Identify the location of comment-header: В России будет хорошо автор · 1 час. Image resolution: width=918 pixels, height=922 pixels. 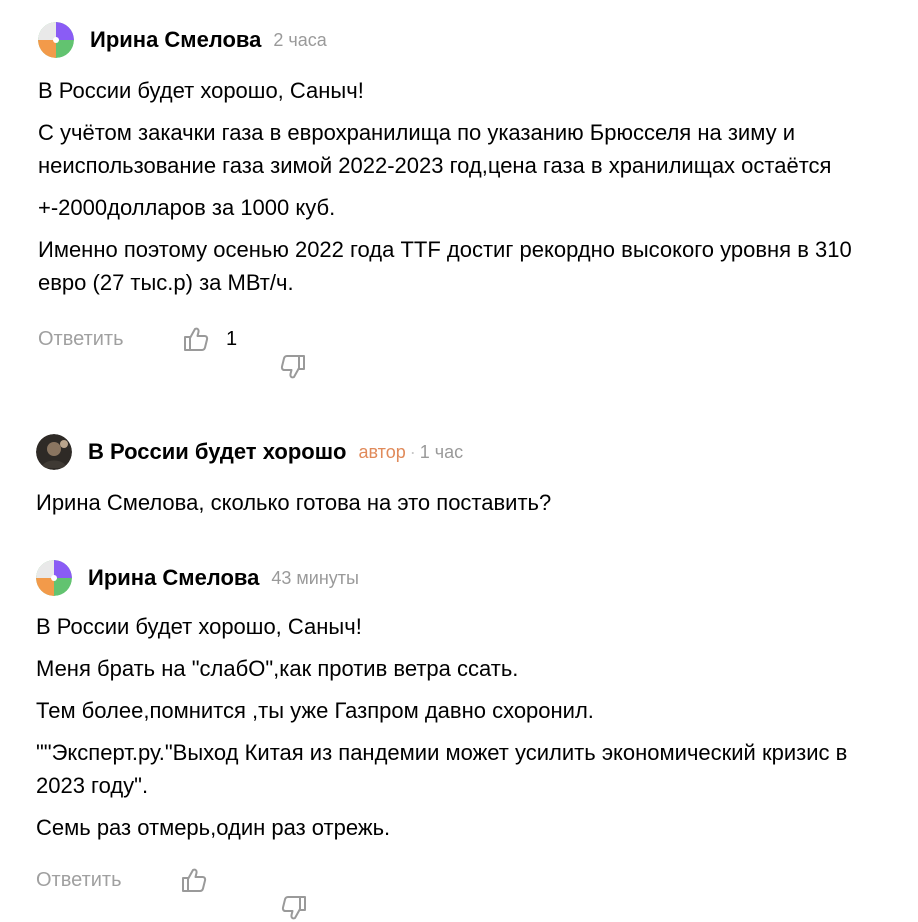
(466, 452).